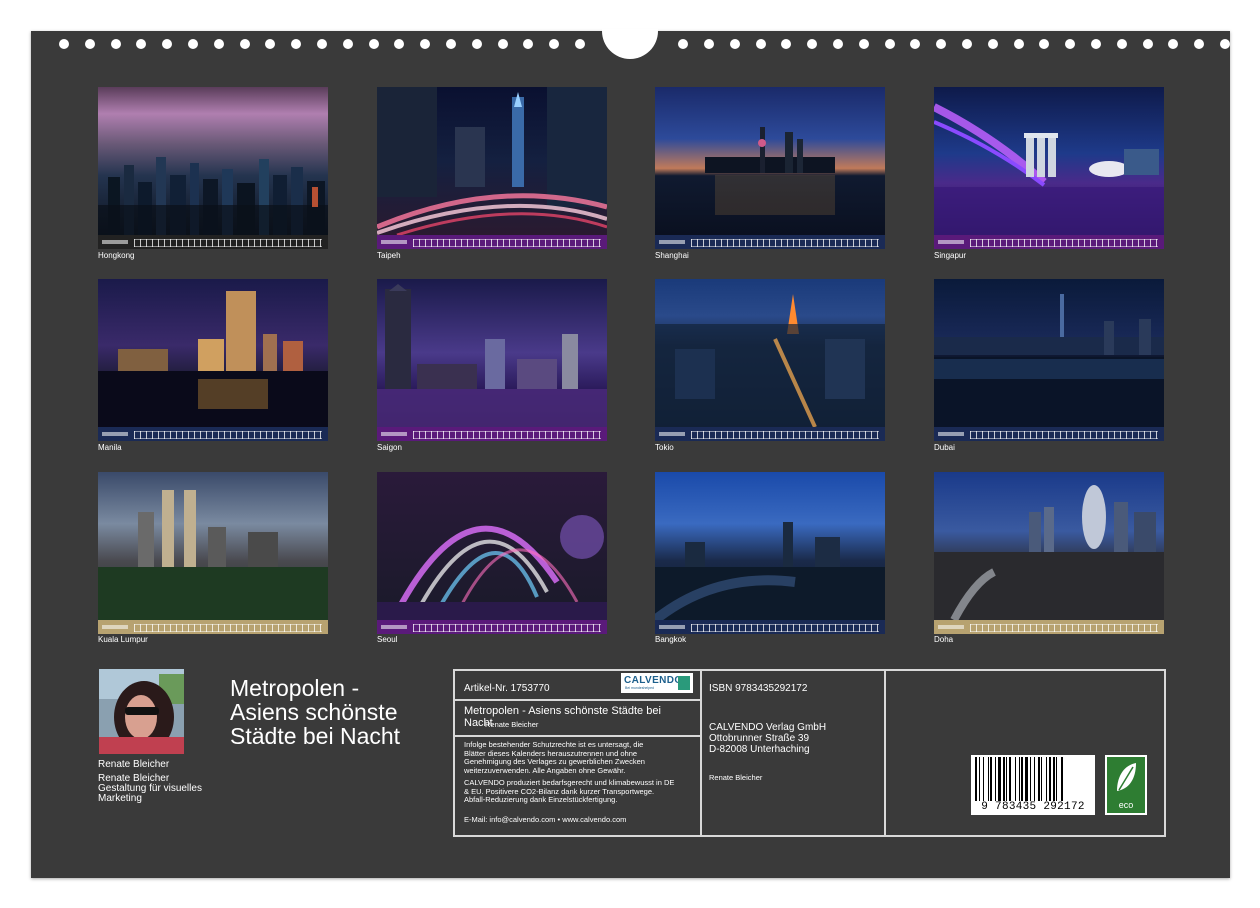 Image resolution: width=1260 pixels, height=908 pixels. I want to click on publisher-name: CALVENDO Verlag GmbH, so click(768, 727).